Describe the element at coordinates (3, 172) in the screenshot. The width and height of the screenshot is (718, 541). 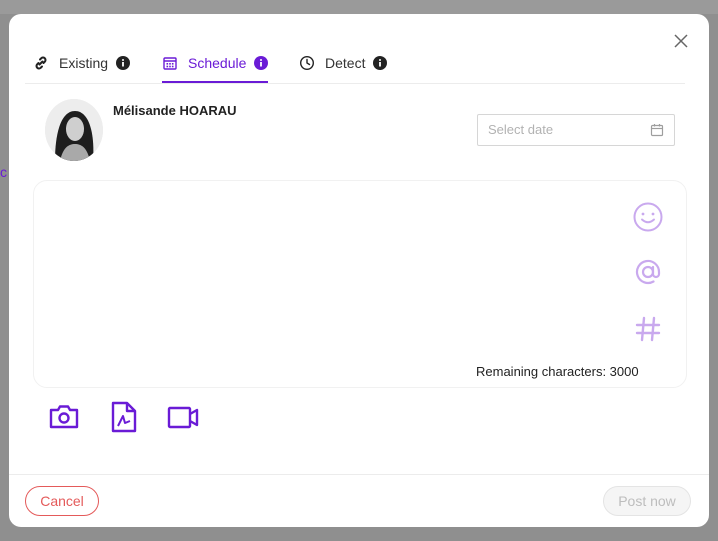
I see `background-link-fragment: c` at that location.